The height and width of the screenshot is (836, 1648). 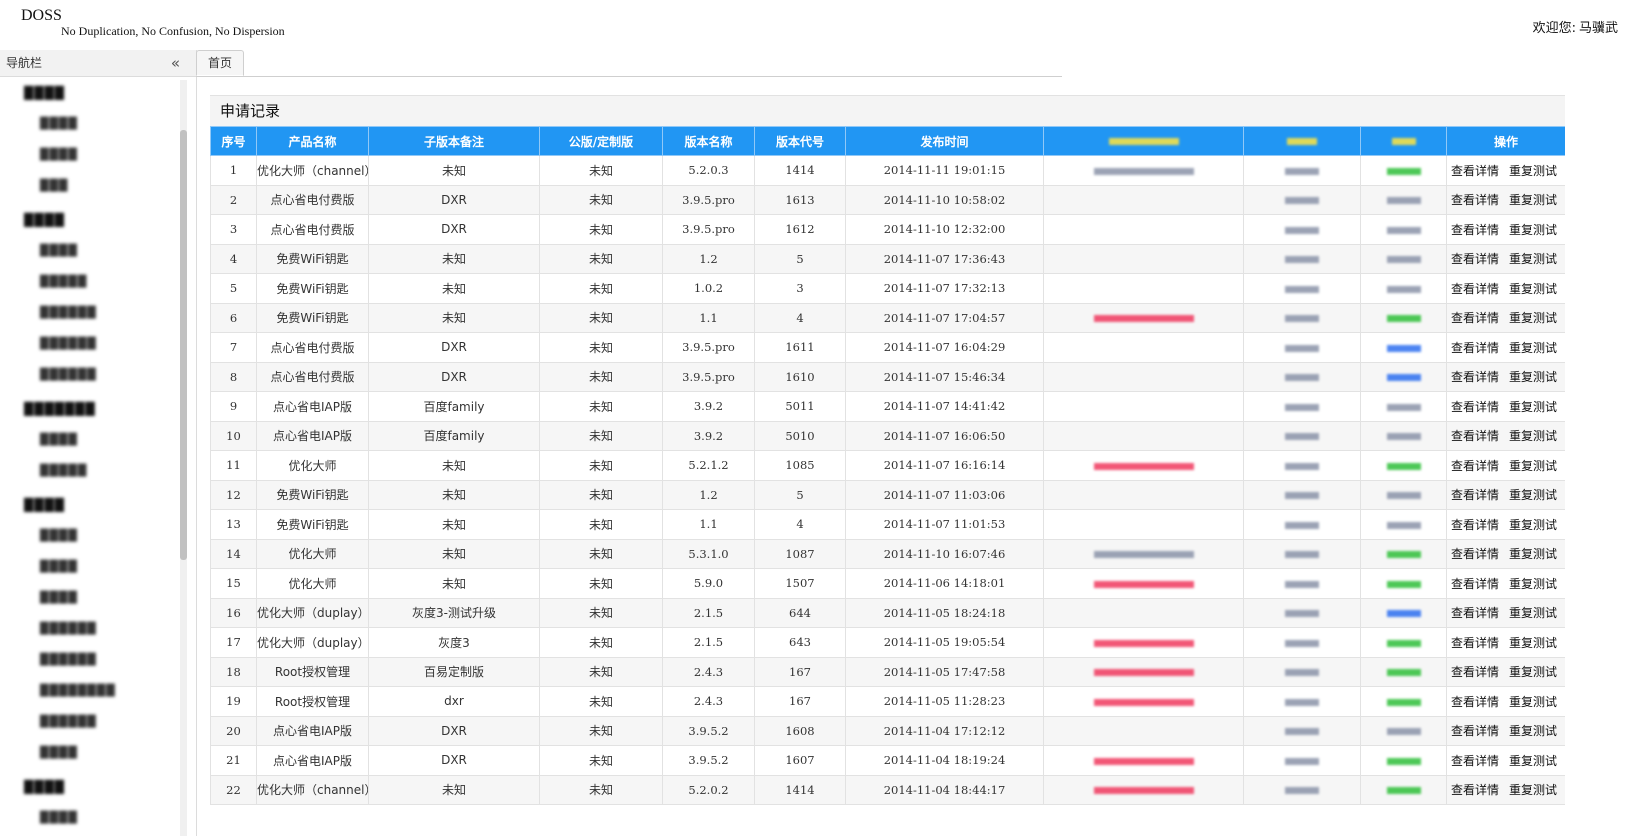 I want to click on cell-version-code: 4, so click(x=800, y=524).